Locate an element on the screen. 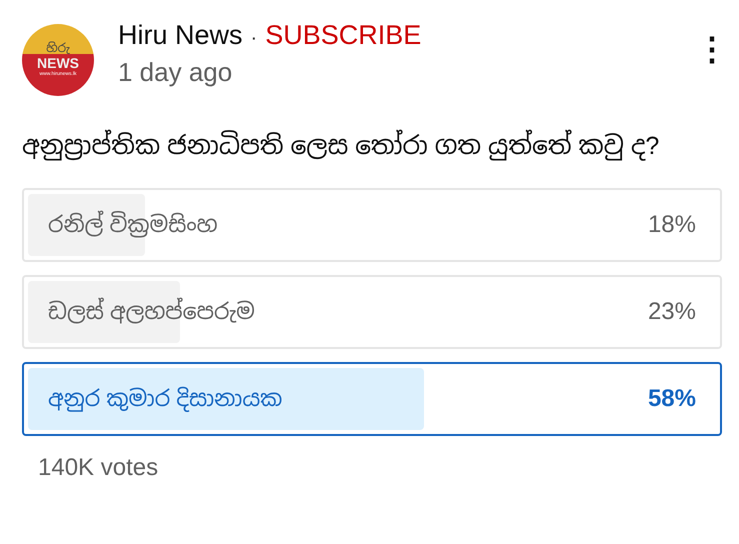  option-percent: 23% is located at coordinates (672, 312).